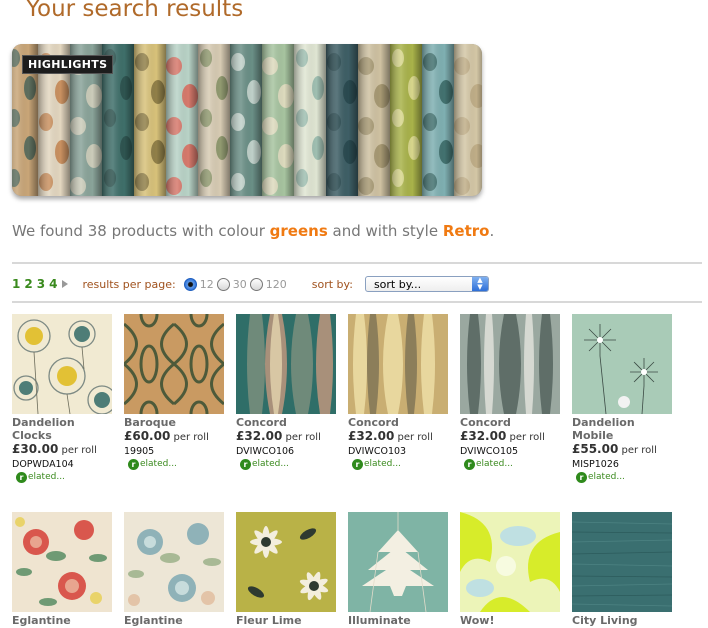 This screenshot has width=708, height=628. Describe the element at coordinates (466, 231) in the screenshot. I see `style-filter-value: Retro` at that location.